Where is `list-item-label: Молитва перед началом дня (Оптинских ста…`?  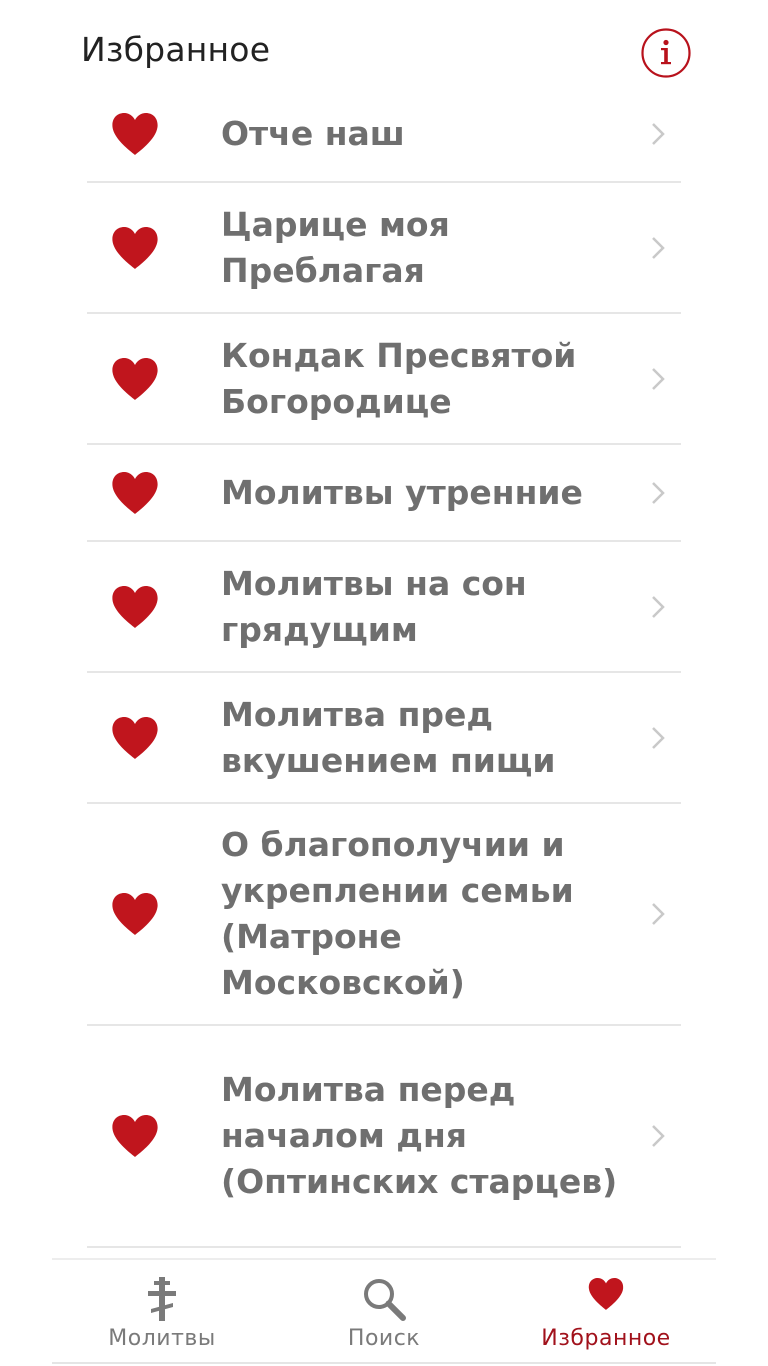
list-item-label: Молитва перед началом дня (Оптинских ста… is located at coordinates (419, 1135).